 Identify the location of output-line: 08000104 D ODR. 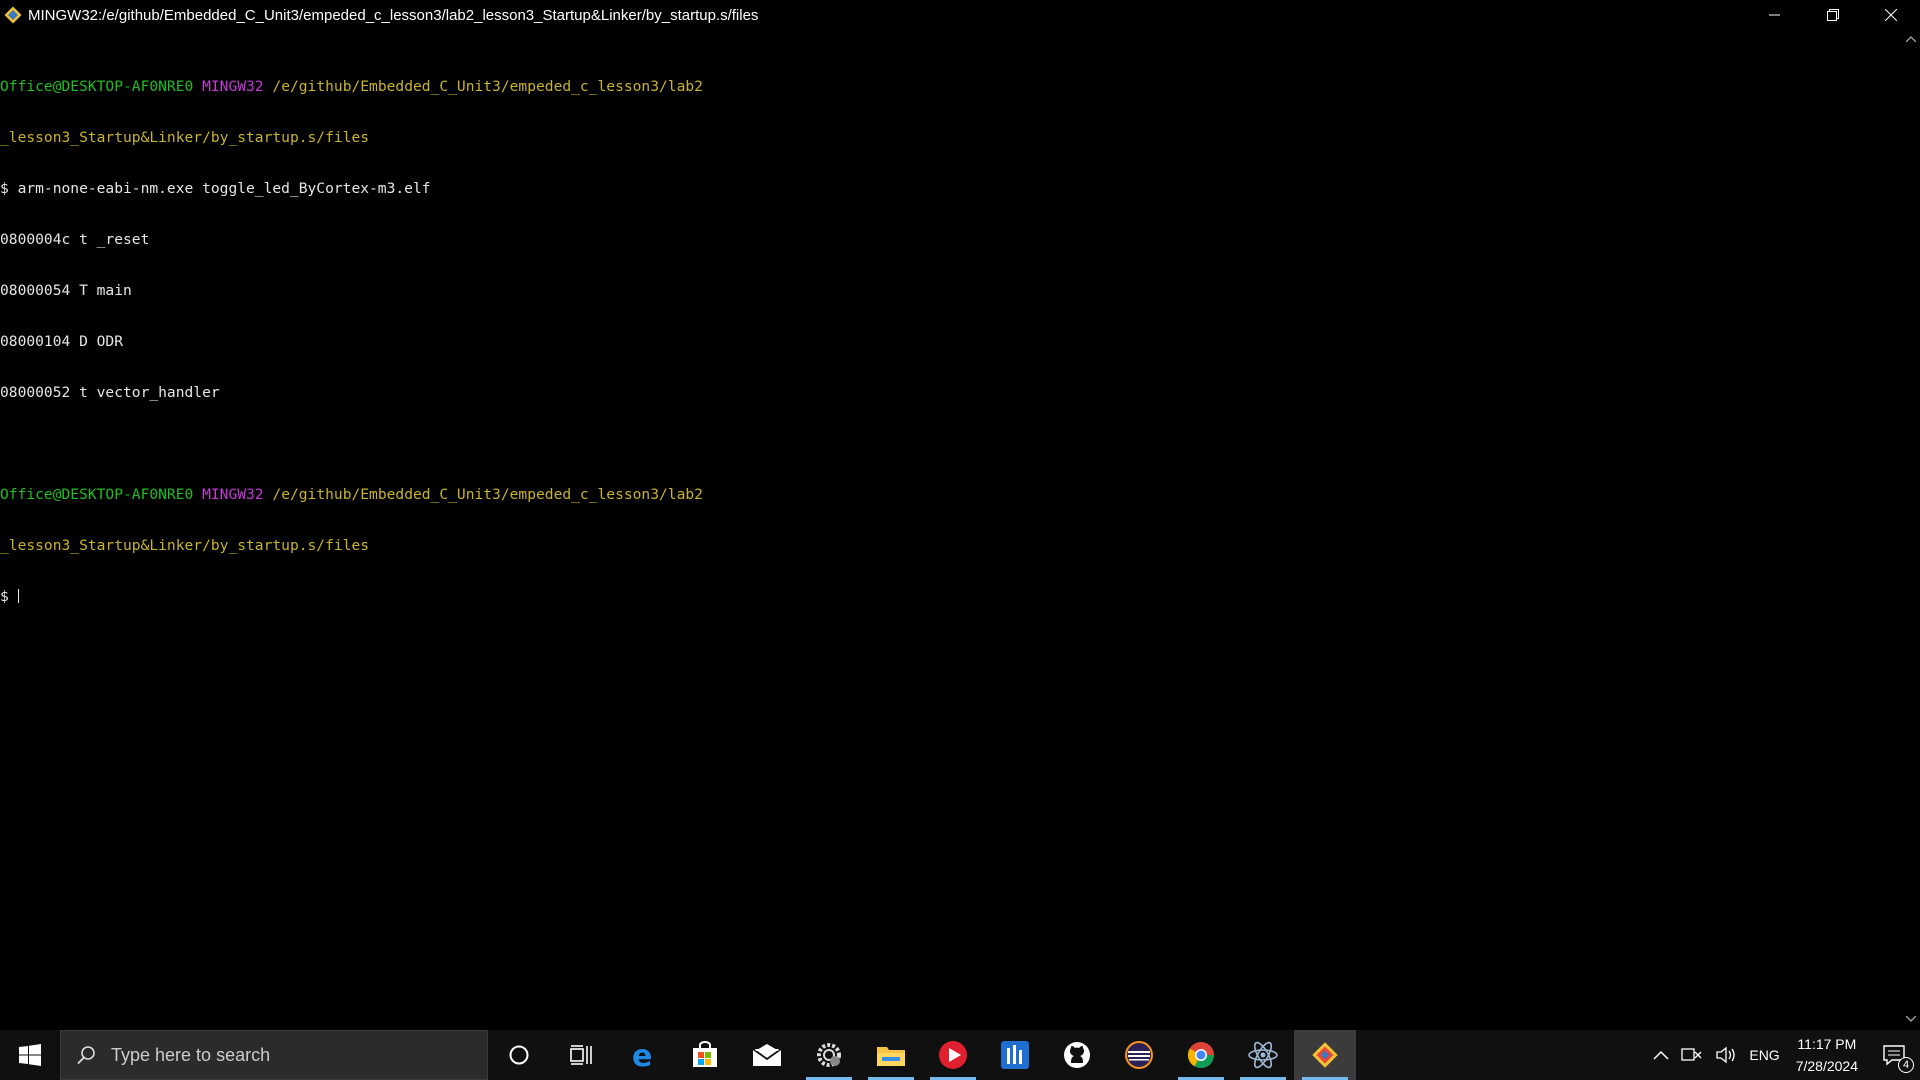
(62, 341).